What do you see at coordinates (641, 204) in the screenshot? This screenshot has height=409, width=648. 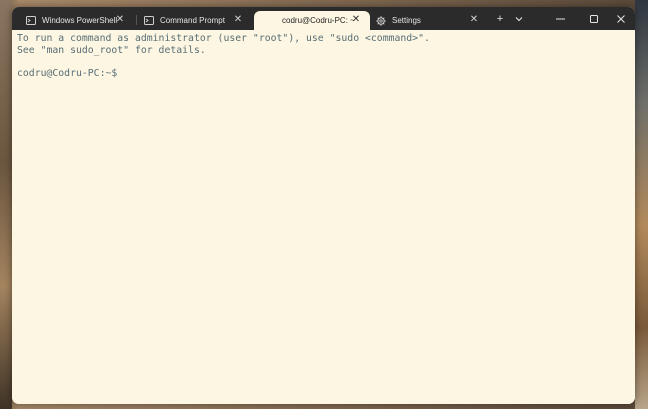 I see `desktop-wallpaper-right` at bounding box center [641, 204].